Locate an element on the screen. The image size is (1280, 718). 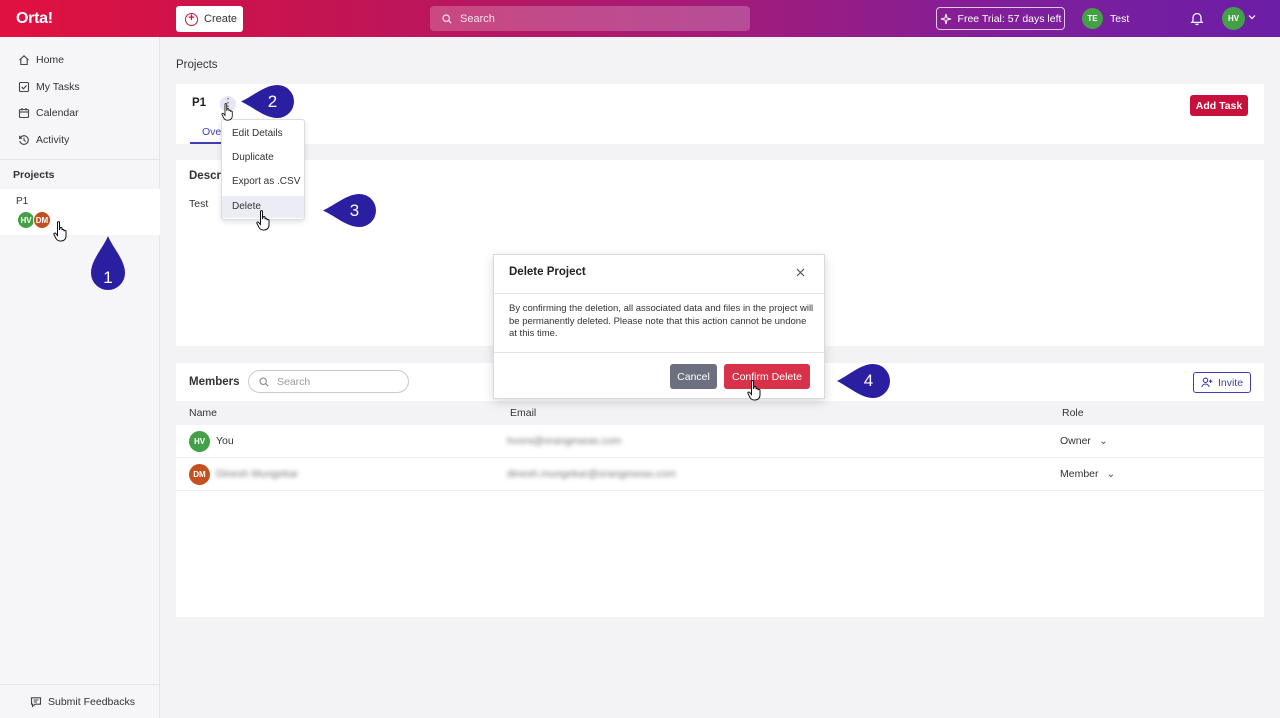
sidebar-projects-heading: Projects is located at coordinates (34, 175).